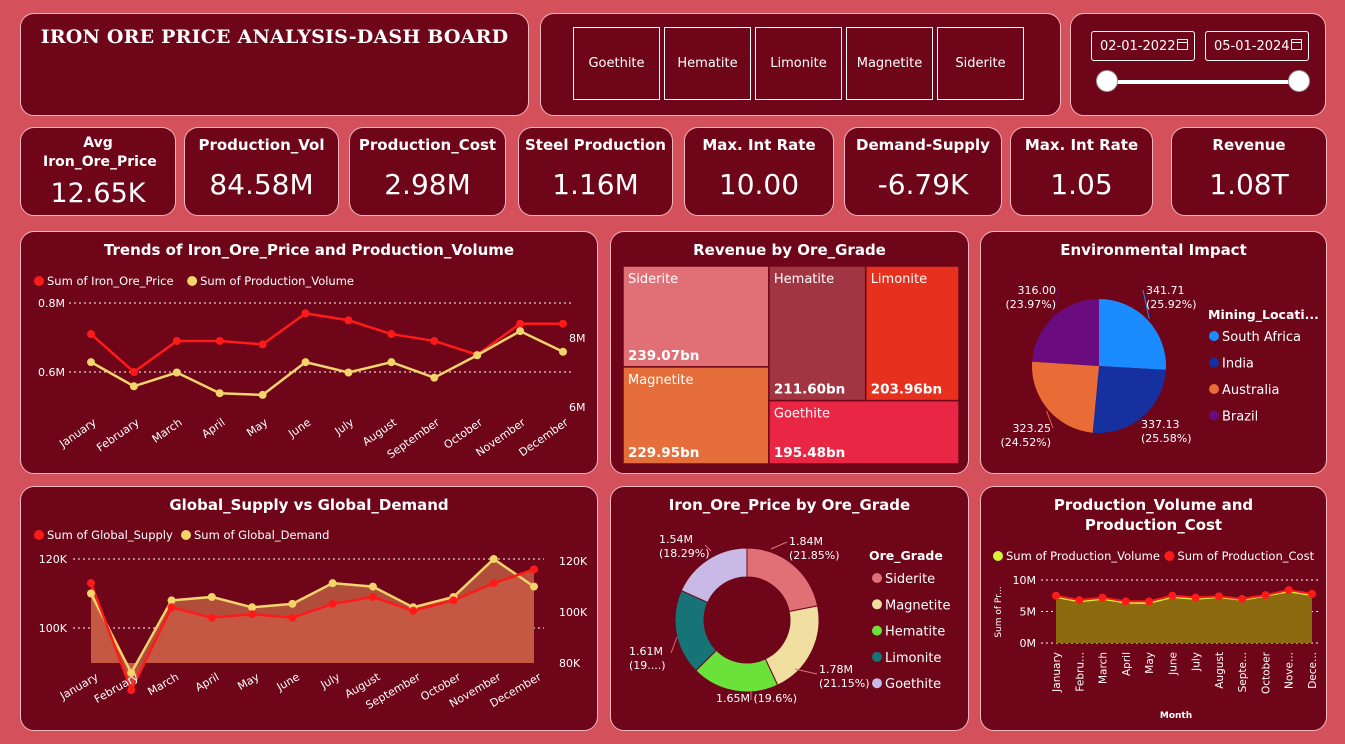 The image size is (1345, 744). I want to click on kpi-card-max-int-rate-2: Max. Int Rate 1.05, so click(1081, 171).